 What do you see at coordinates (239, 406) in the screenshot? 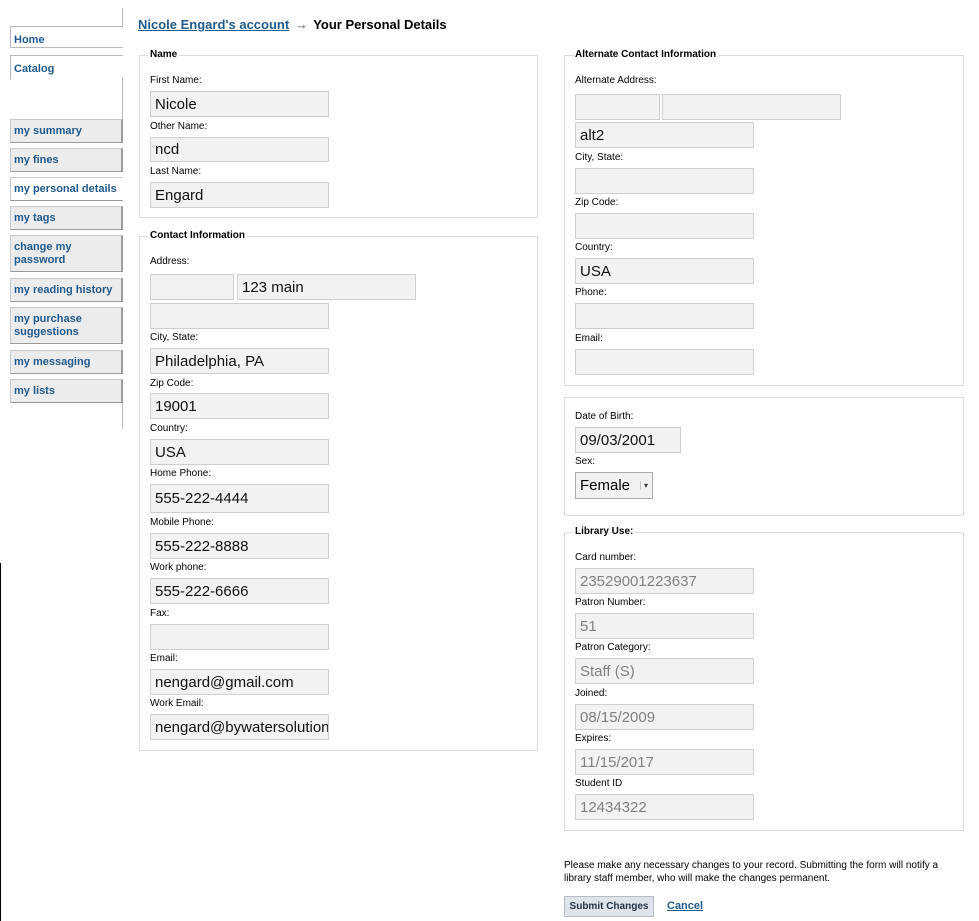
I see `zip-input: 19001` at bounding box center [239, 406].